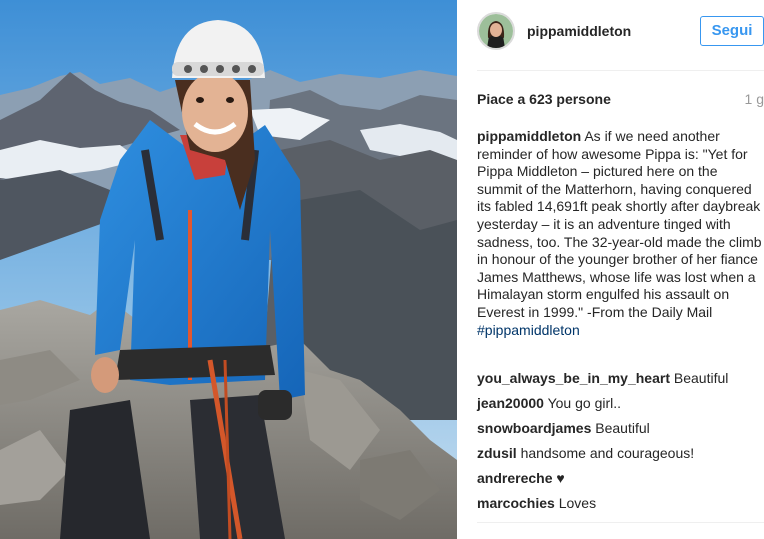  I want to click on follow-button: Segui, so click(732, 31).